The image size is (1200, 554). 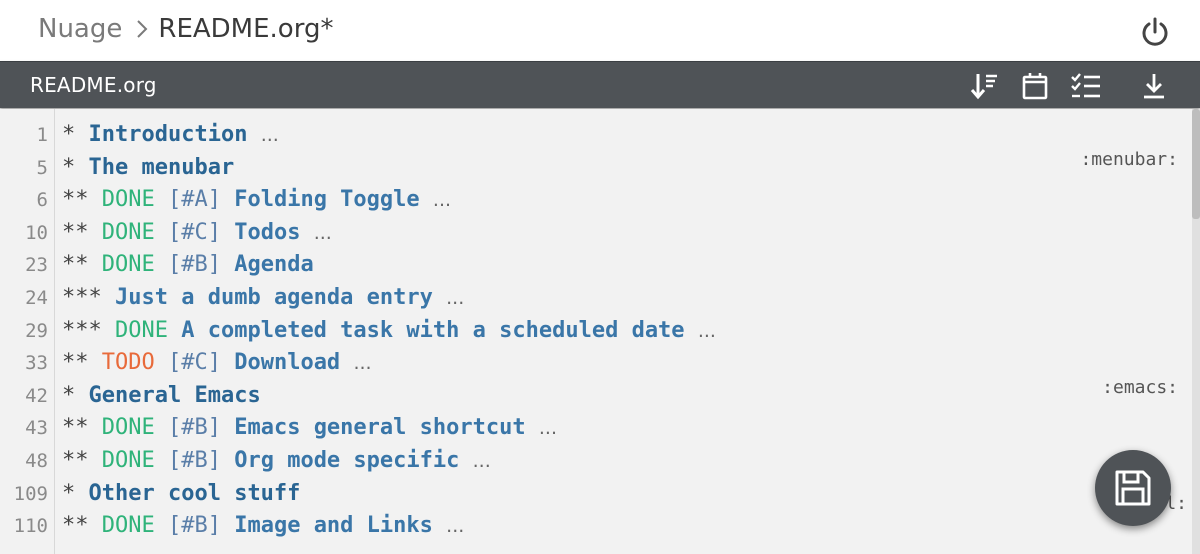 I want to click on line-number: 48, so click(x=36, y=460).